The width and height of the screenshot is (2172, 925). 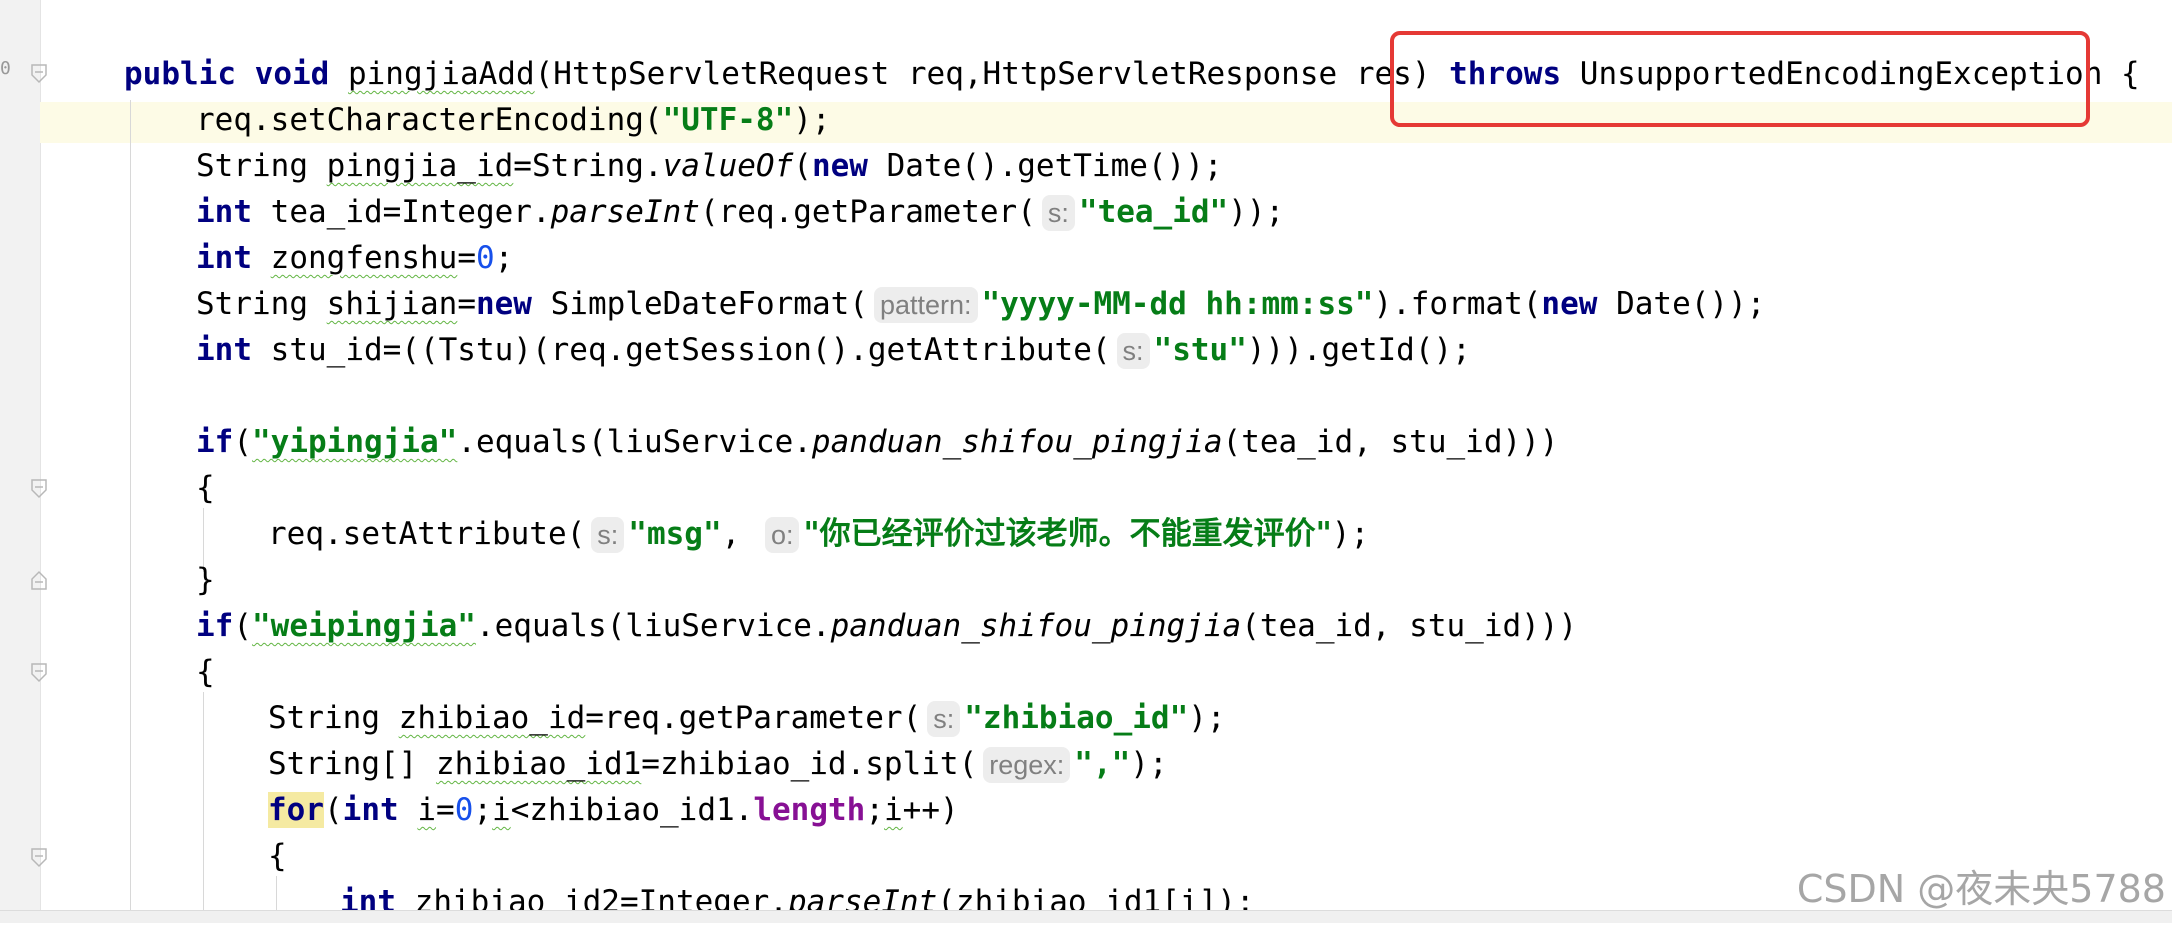 I want to click on highlight-annotation-box, so click(x=1740, y=79).